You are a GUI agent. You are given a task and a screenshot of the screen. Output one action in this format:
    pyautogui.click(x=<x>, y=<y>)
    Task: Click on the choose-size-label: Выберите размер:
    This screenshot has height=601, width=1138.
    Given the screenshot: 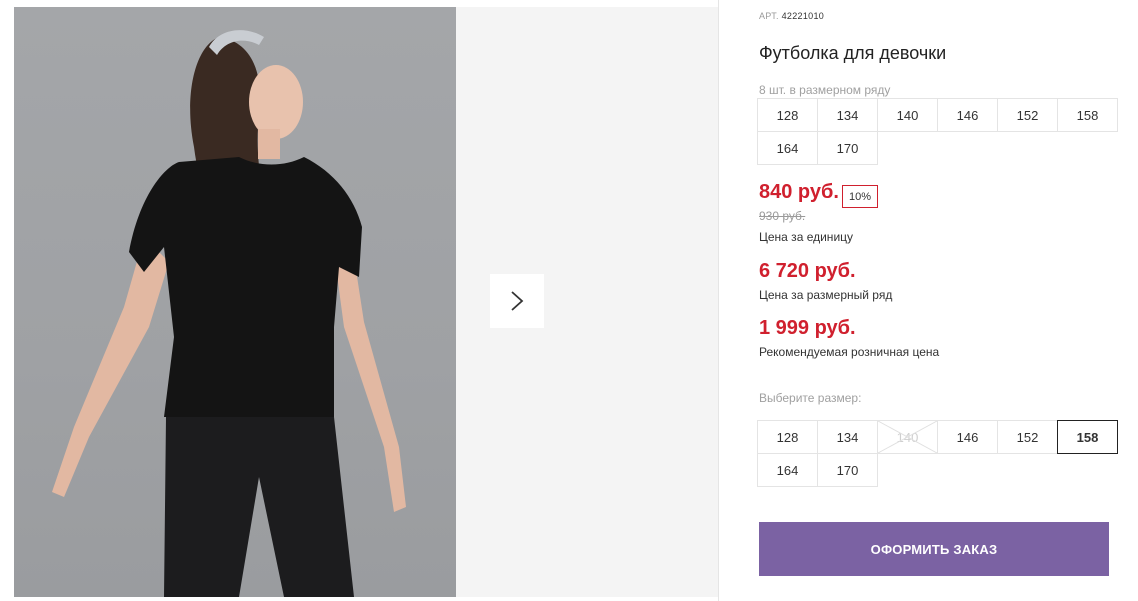 What is the action you would take?
    pyautogui.click(x=810, y=398)
    